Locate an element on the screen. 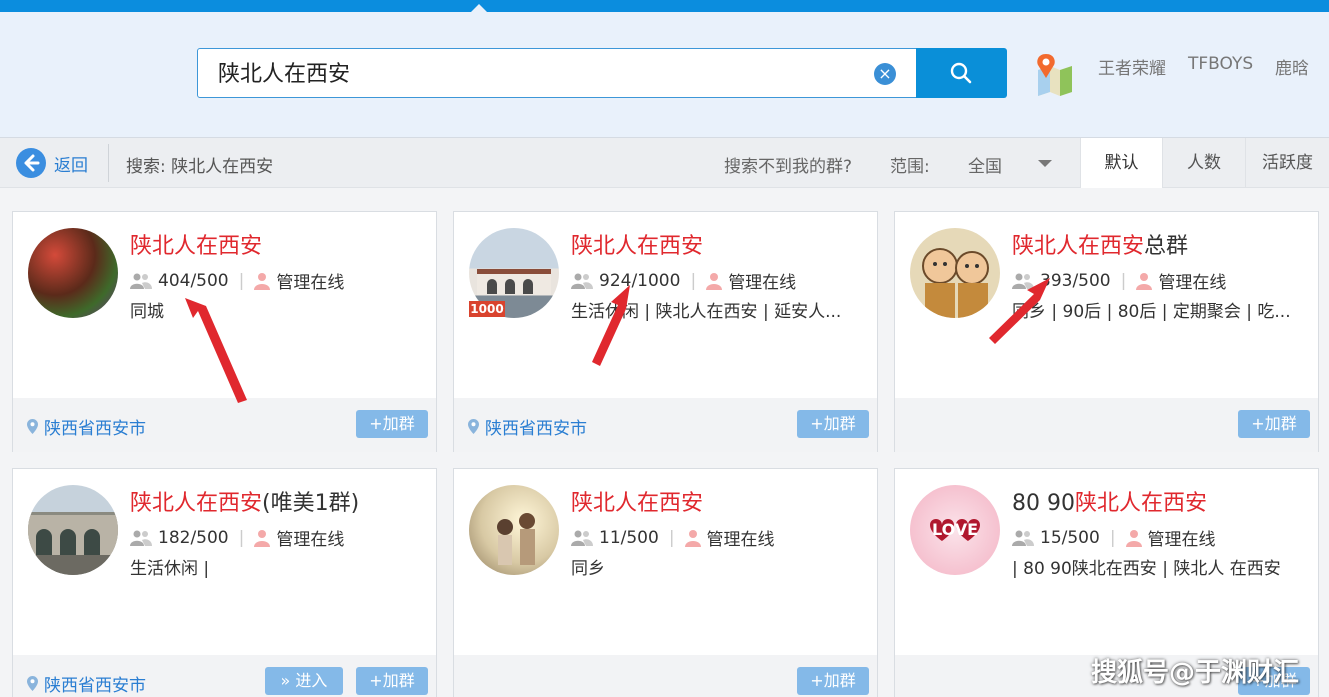 This screenshot has width=1329, height=697. group-tags: 同乡 is located at coordinates (588, 569).